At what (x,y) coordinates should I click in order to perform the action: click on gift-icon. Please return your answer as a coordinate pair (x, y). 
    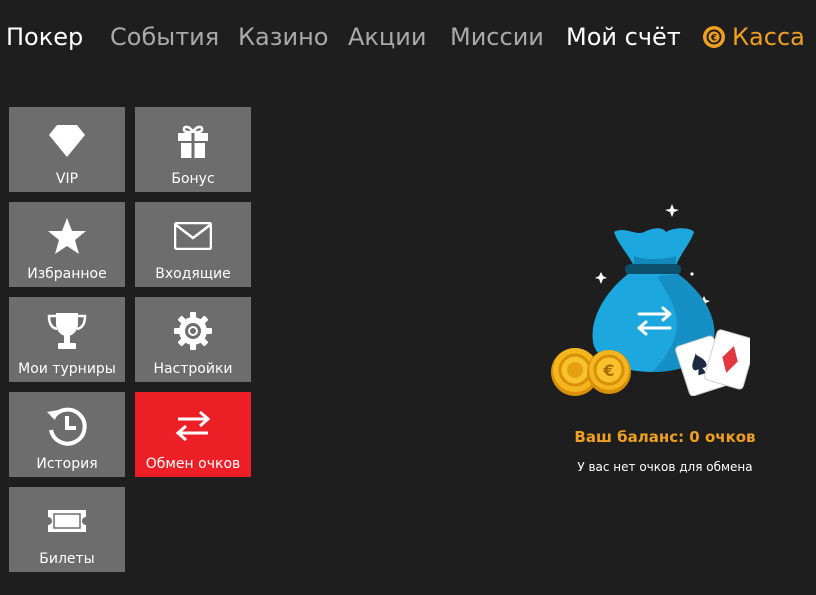
    Looking at the image, I should click on (193, 141).